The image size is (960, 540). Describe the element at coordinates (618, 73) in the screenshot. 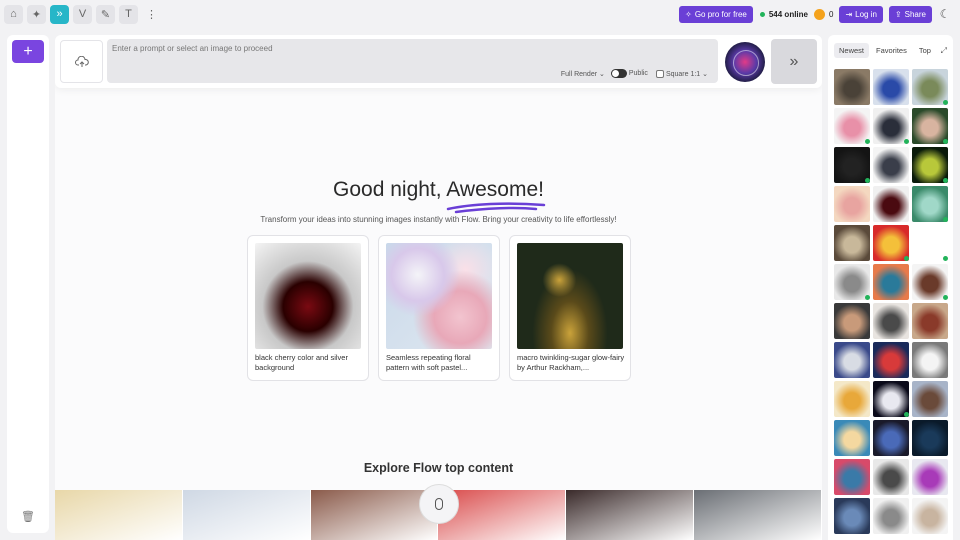

I see `public-toggle` at that location.